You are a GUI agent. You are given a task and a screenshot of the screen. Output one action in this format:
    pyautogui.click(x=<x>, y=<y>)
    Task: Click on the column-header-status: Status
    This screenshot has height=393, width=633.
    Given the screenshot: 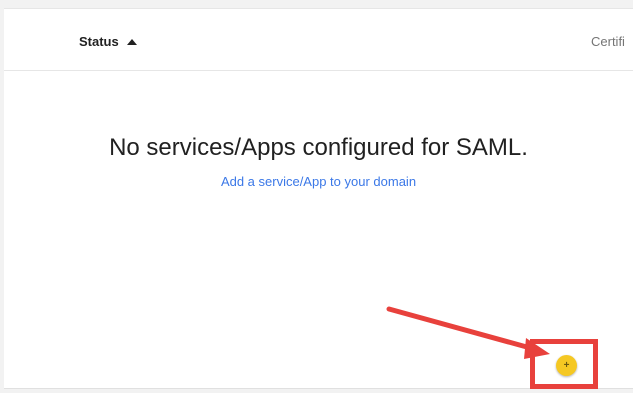 What is the action you would take?
    pyautogui.click(x=108, y=41)
    